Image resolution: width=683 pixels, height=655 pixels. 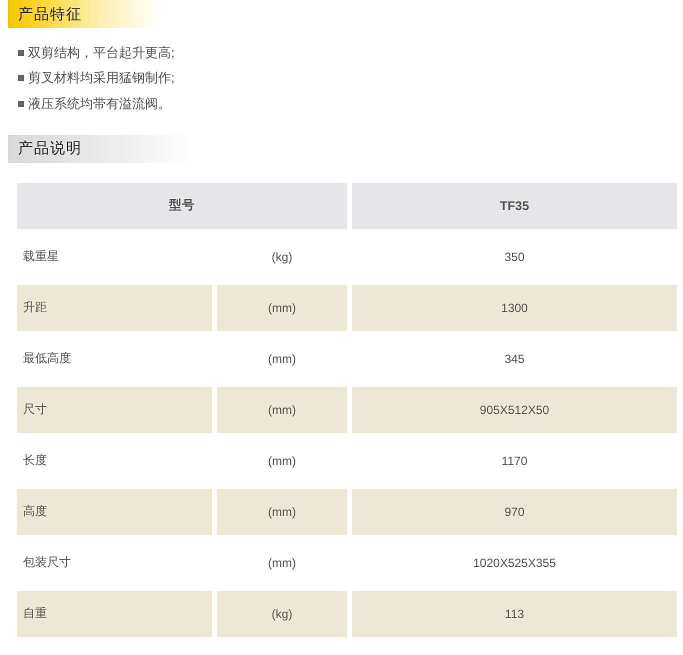 I want to click on feature-text: 液压系统均带有溢流阀。, so click(x=99, y=103).